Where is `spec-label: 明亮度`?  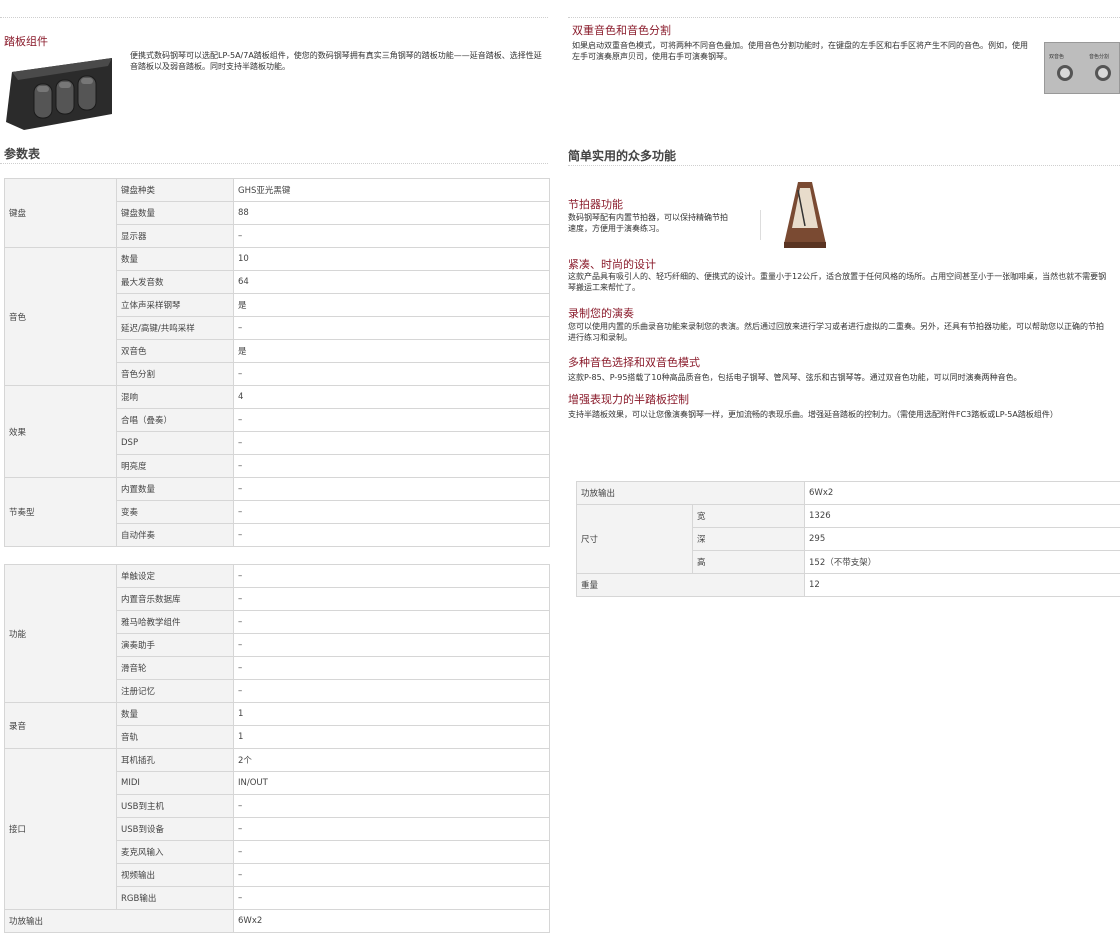
spec-label: 明亮度 is located at coordinates (175, 466).